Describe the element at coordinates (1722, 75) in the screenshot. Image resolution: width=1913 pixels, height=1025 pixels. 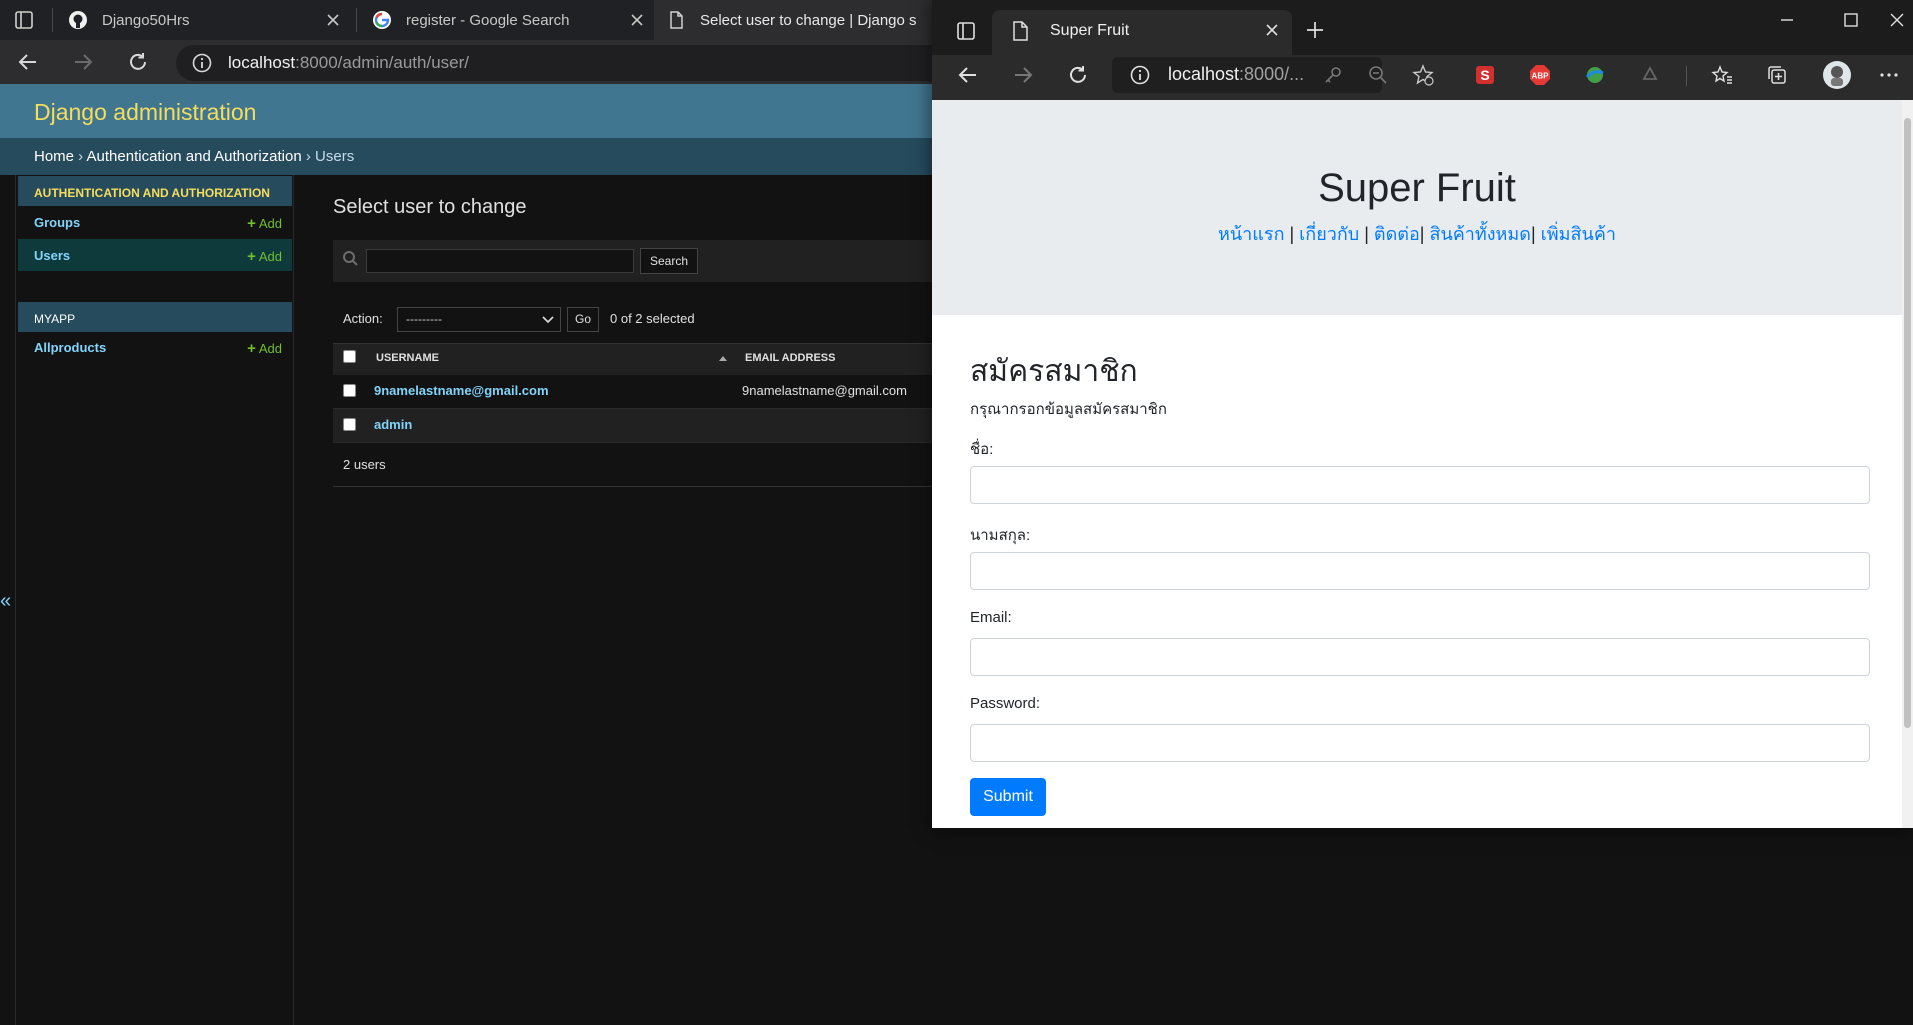
I see `favorites-icon` at that location.